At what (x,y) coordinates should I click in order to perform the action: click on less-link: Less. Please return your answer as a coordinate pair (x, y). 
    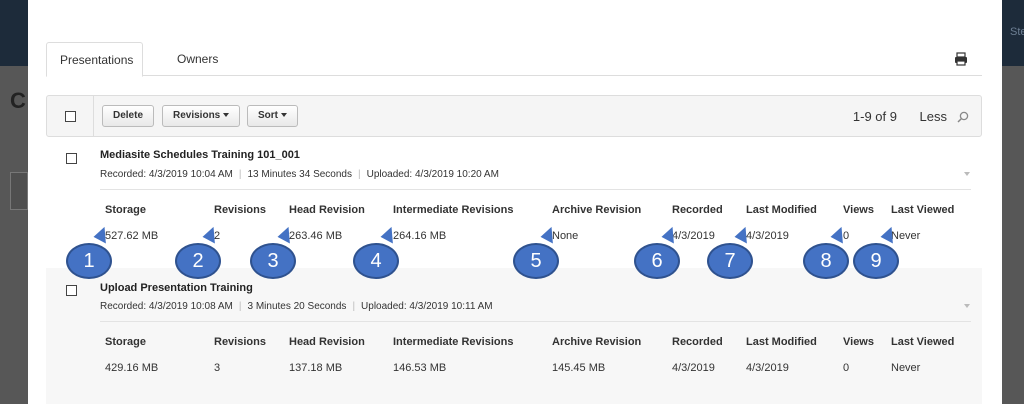
    Looking at the image, I should click on (933, 116).